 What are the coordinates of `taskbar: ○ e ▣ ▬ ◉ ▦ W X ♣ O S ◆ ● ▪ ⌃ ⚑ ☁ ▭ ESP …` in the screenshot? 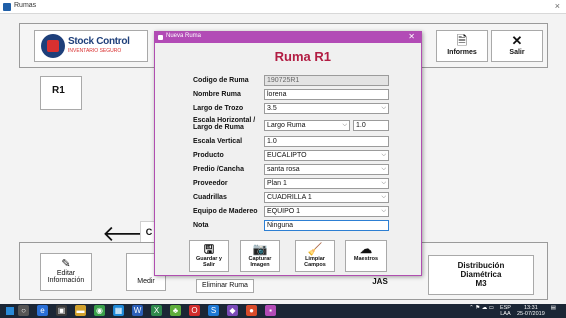 It's located at (283, 311).